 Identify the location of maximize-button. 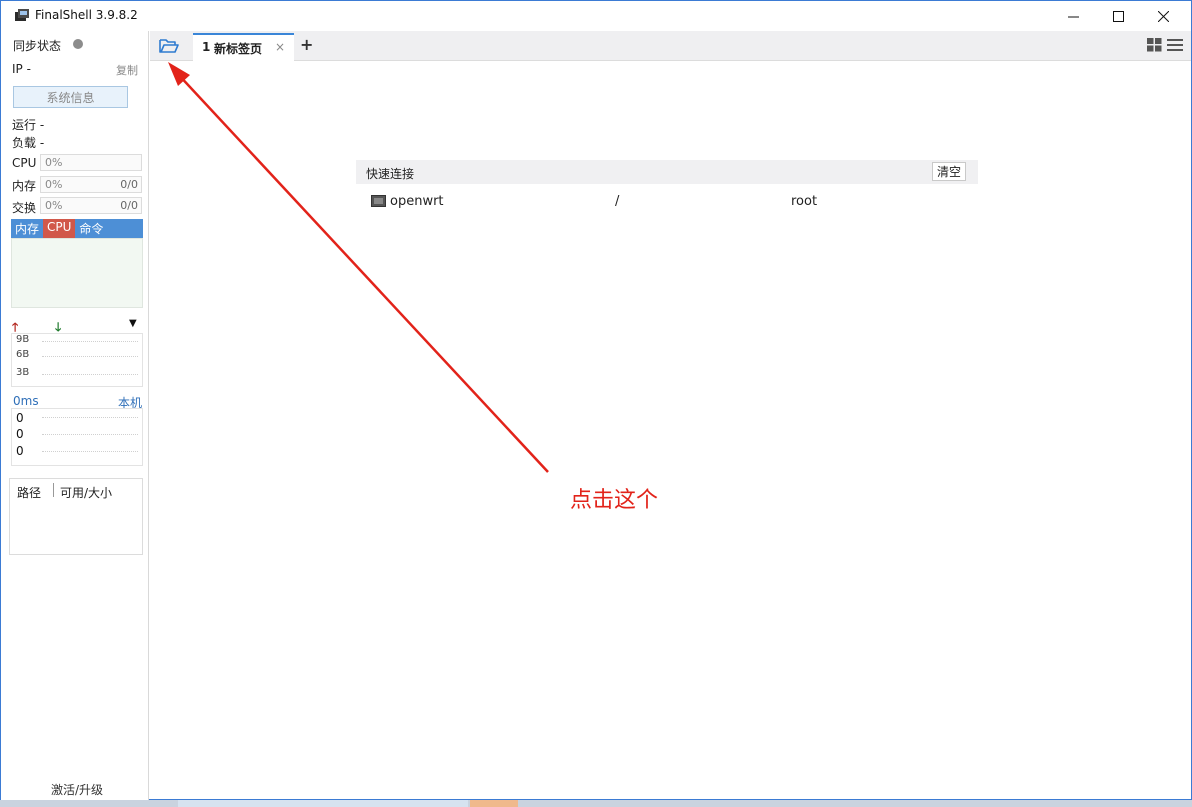
(1118, 16).